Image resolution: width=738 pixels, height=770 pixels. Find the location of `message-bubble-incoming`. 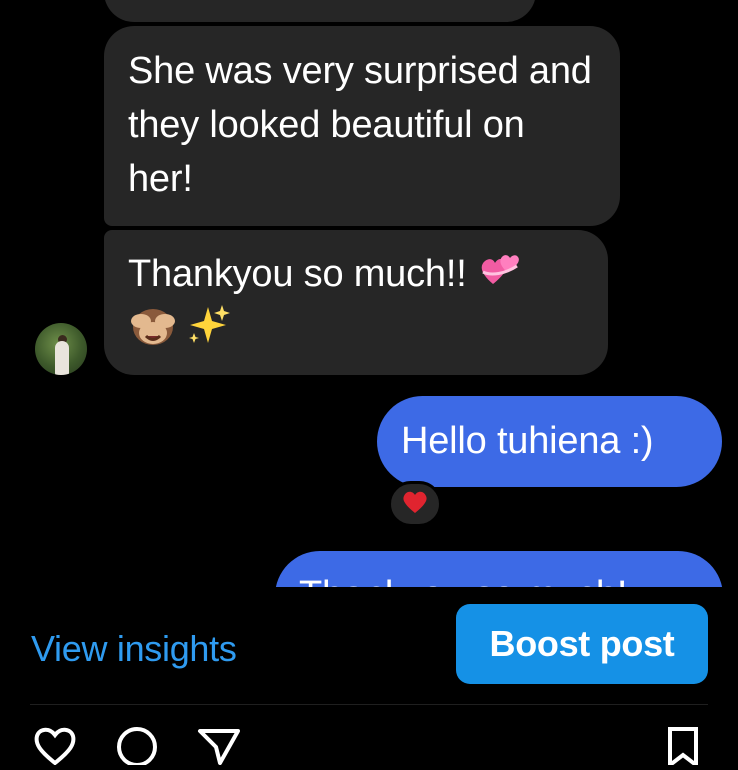

message-bubble-incoming is located at coordinates (320, 11).